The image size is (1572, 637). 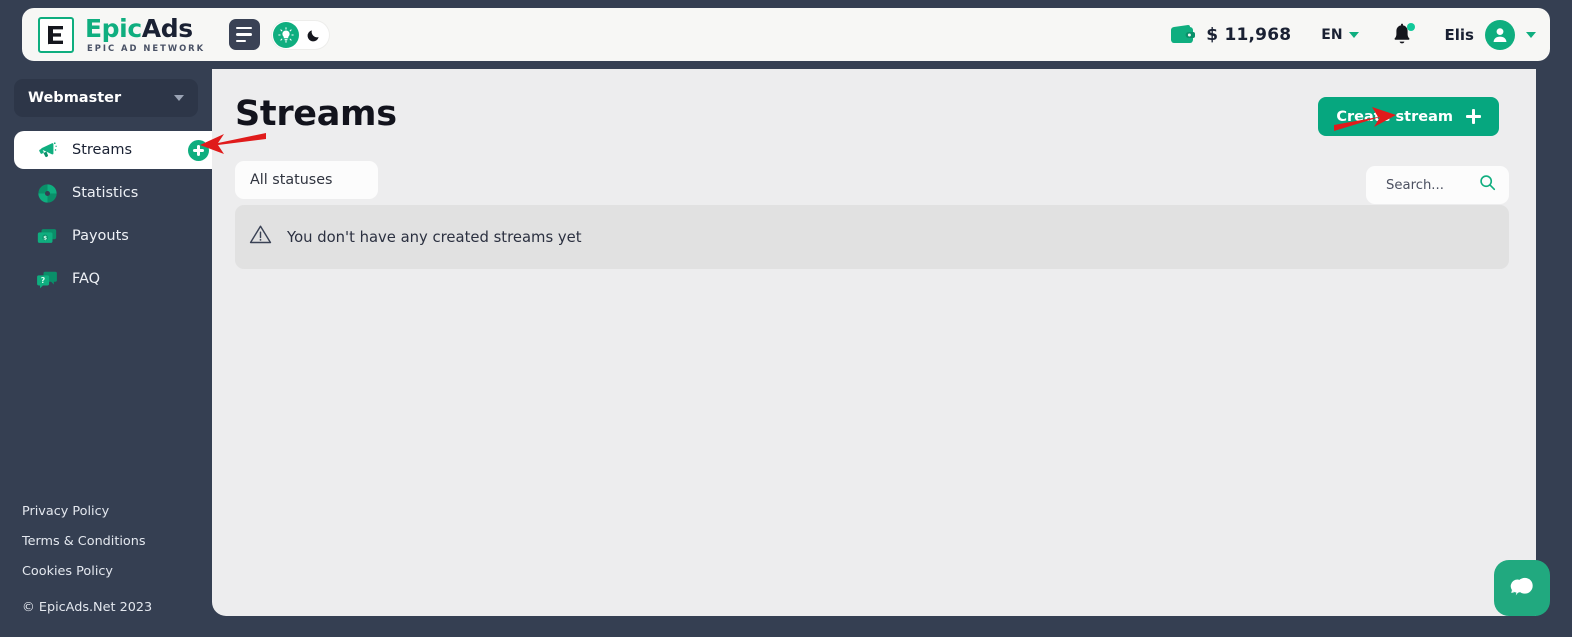 I want to click on header-right-actions: $ 11,968 EN Elis, so click(x=1353, y=34).